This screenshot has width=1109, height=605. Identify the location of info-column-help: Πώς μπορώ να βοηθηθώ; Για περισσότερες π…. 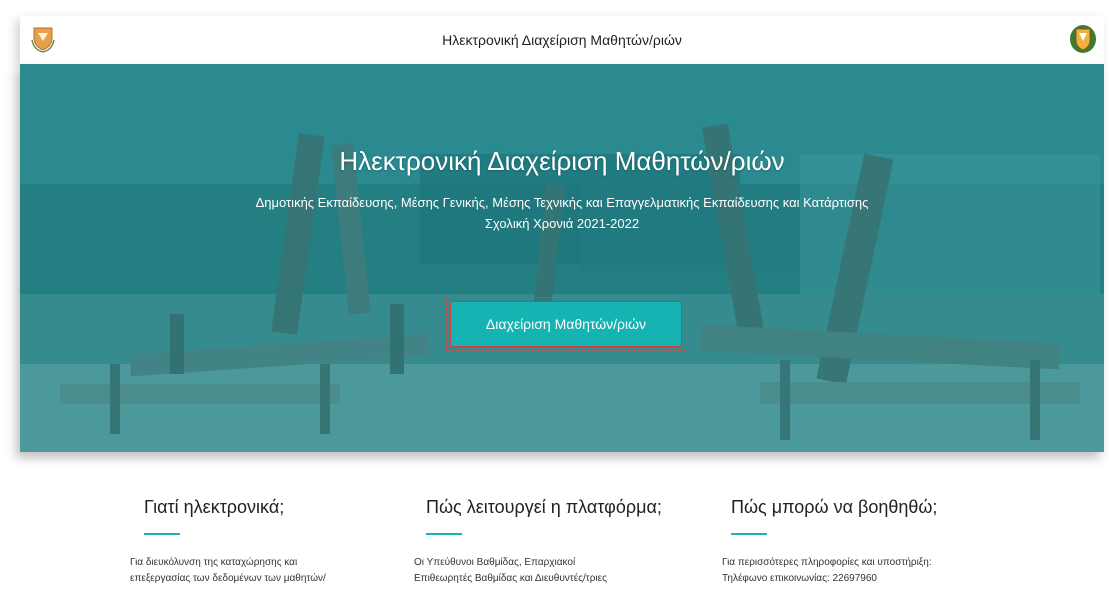
(872, 542).